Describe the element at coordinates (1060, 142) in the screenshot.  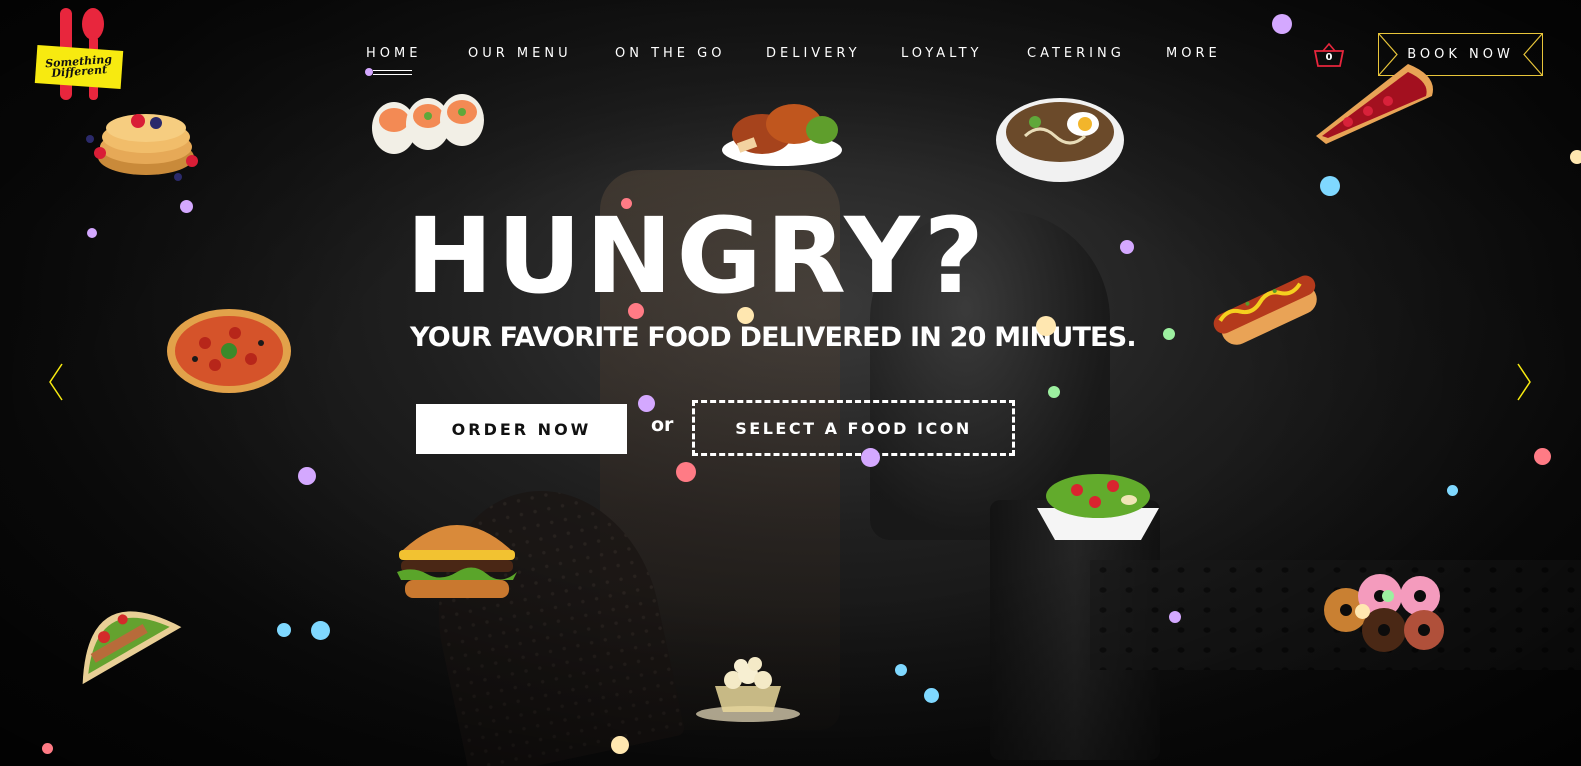
I see `ramen-icon` at that location.